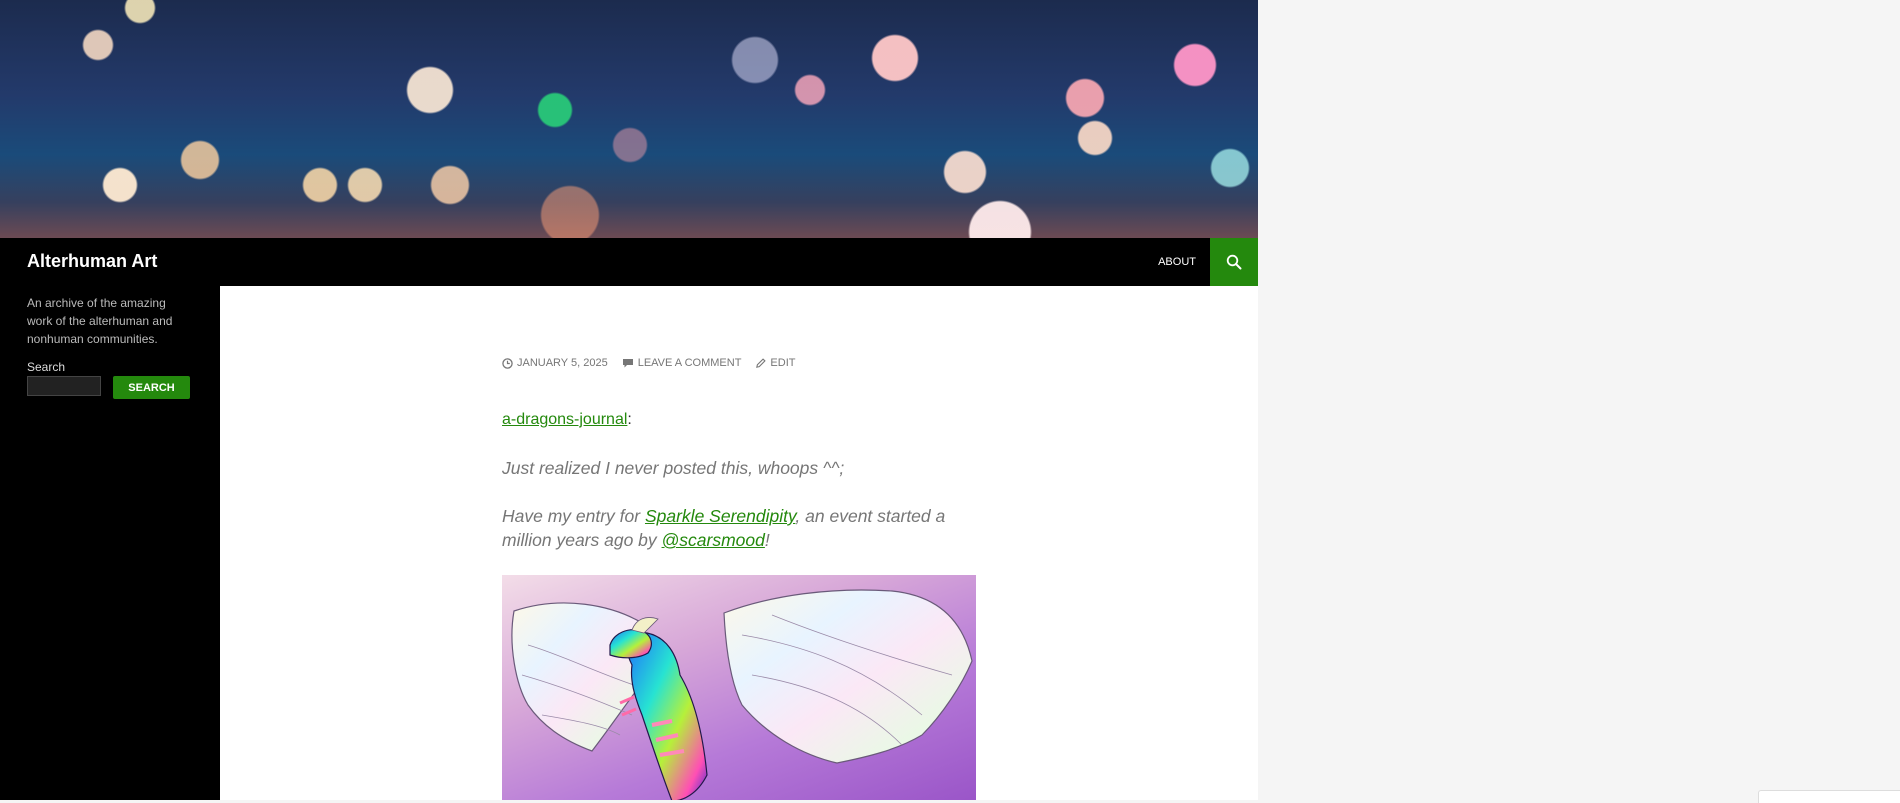 The image size is (1900, 803). Describe the element at coordinates (573, 516) in the screenshot. I see `quote-text-before: Have my entry for` at that location.